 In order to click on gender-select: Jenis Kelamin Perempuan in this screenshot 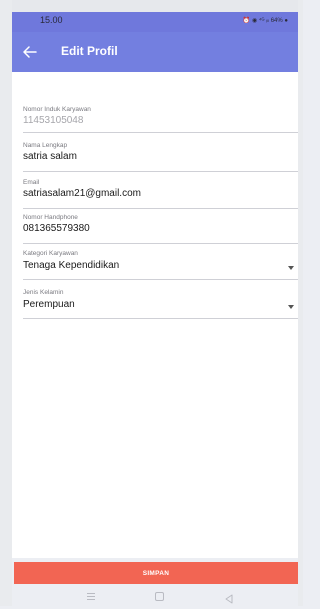, I will do `click(160, 304)`.